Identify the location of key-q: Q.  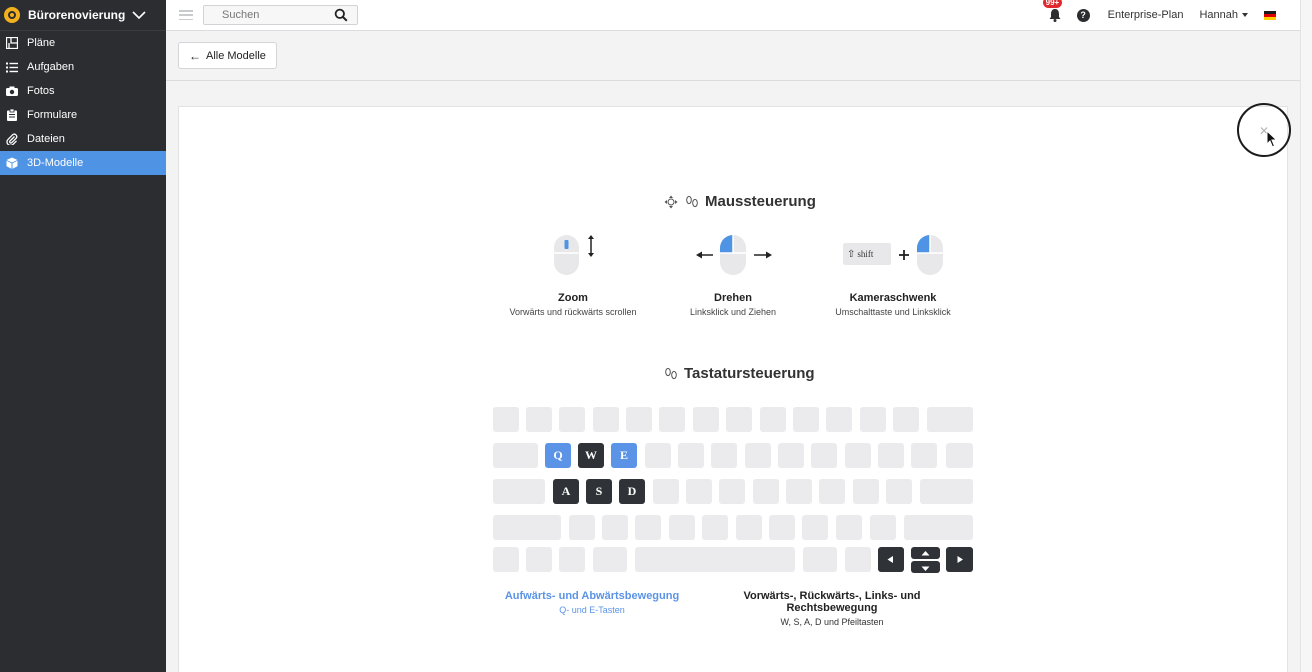
(558, 455).